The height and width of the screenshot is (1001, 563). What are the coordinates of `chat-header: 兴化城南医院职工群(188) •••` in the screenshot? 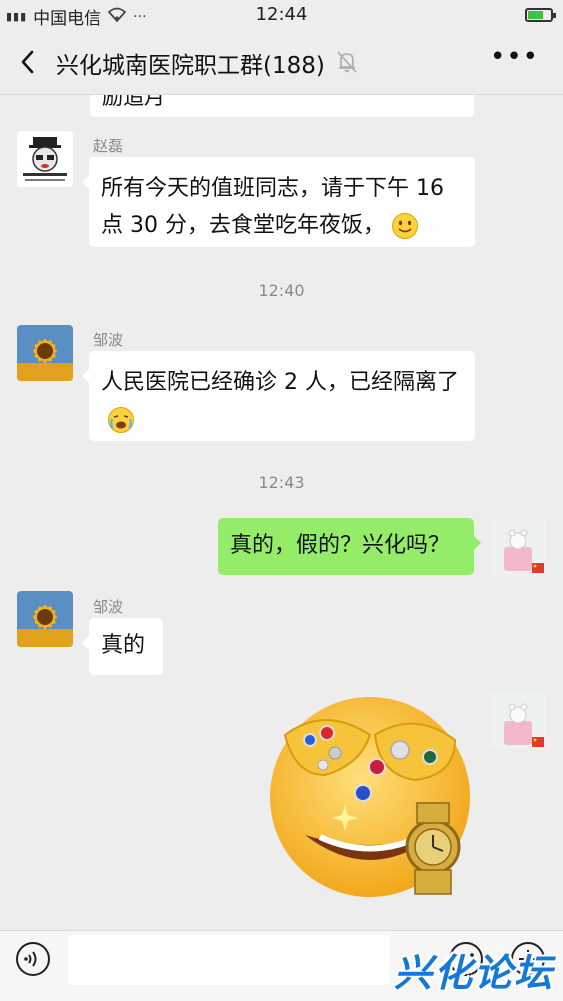 It's located at (281, 62).